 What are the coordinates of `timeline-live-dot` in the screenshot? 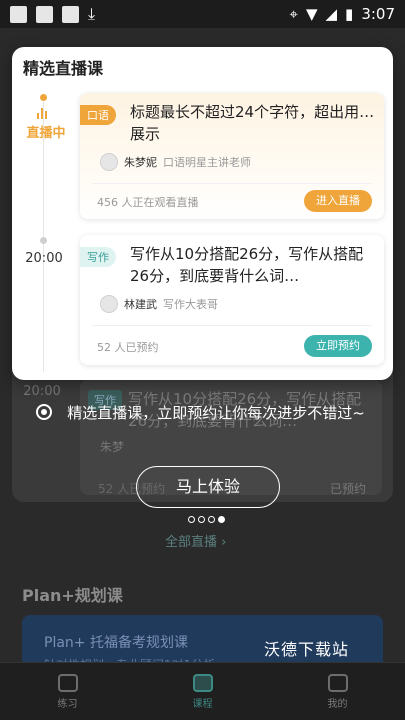 It's located at (43, 97).